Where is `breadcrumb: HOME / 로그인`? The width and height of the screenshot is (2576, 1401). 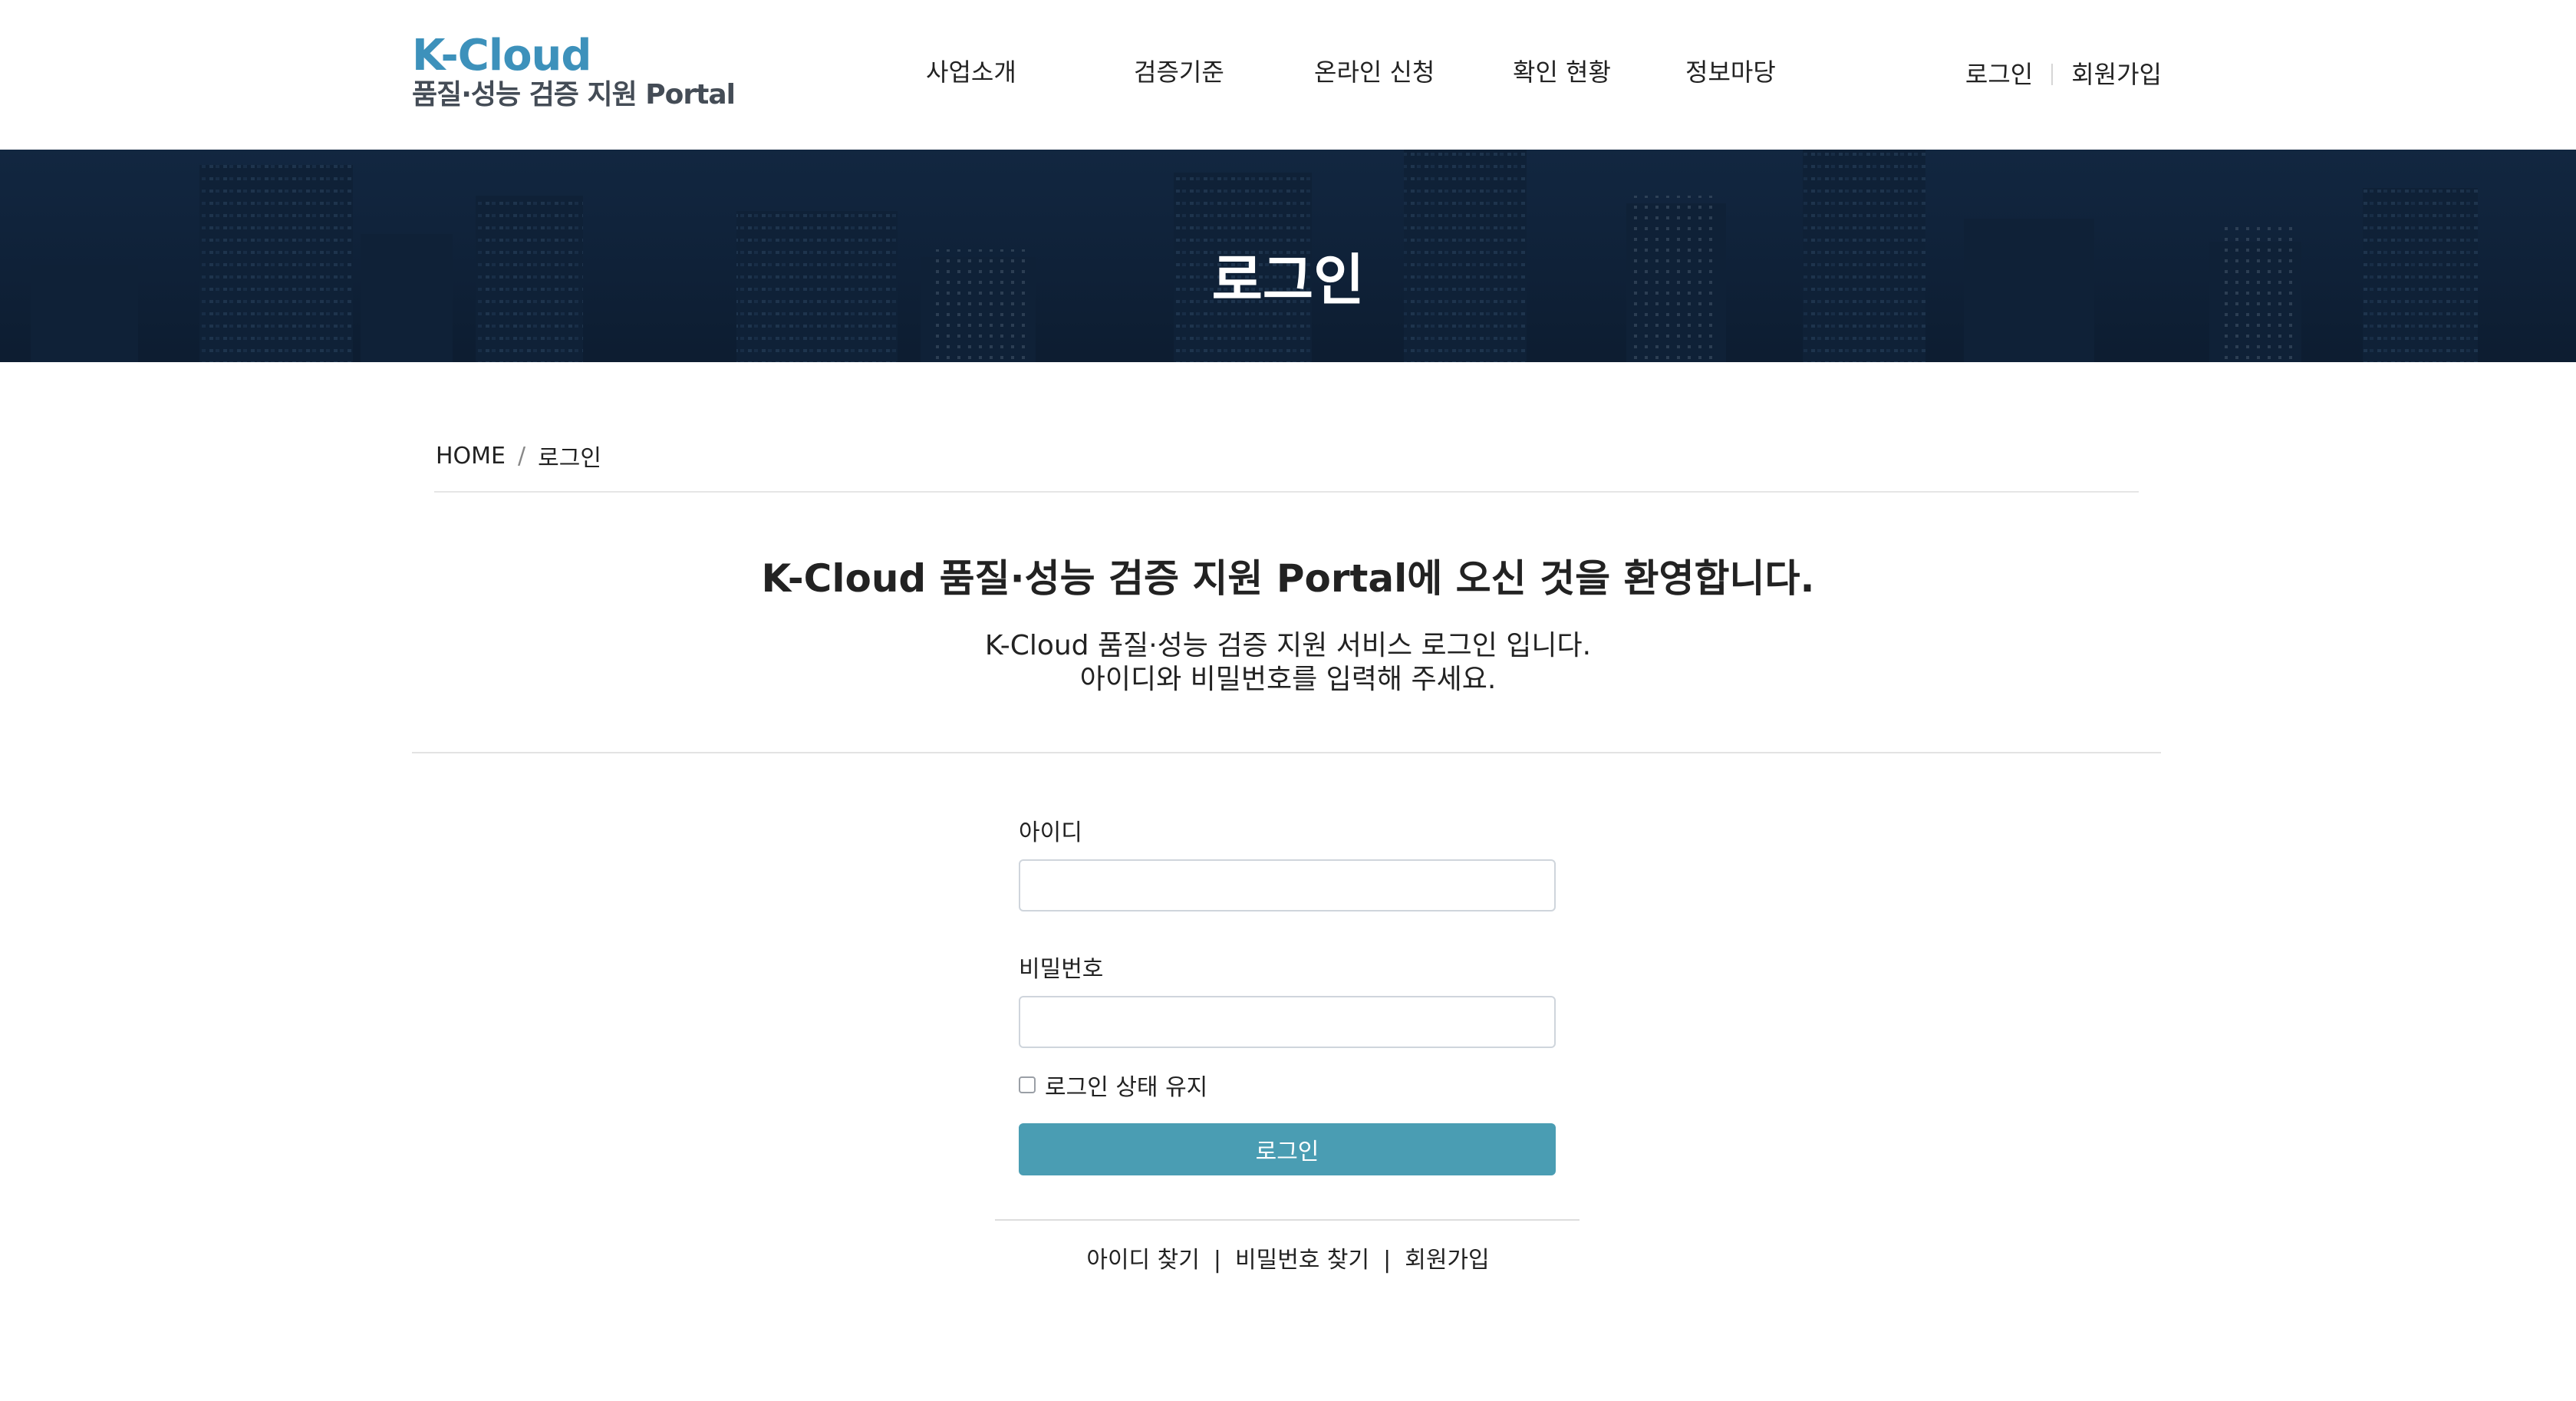
breadcrumb: HOME / 로그인 is located at coordinates (518, 456).